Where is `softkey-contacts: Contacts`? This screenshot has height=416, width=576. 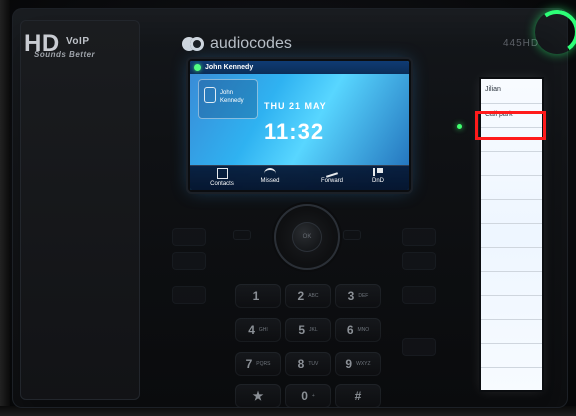
softkey-contacts: Contacts is located at coordinates (222, 178).